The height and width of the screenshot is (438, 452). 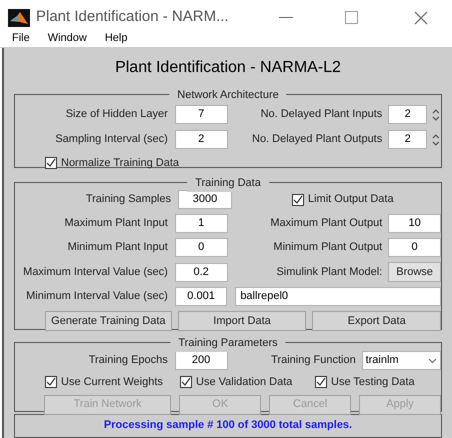 I want to click on checkbox-label: Normalize Training Data, so click(x=120, y=163).